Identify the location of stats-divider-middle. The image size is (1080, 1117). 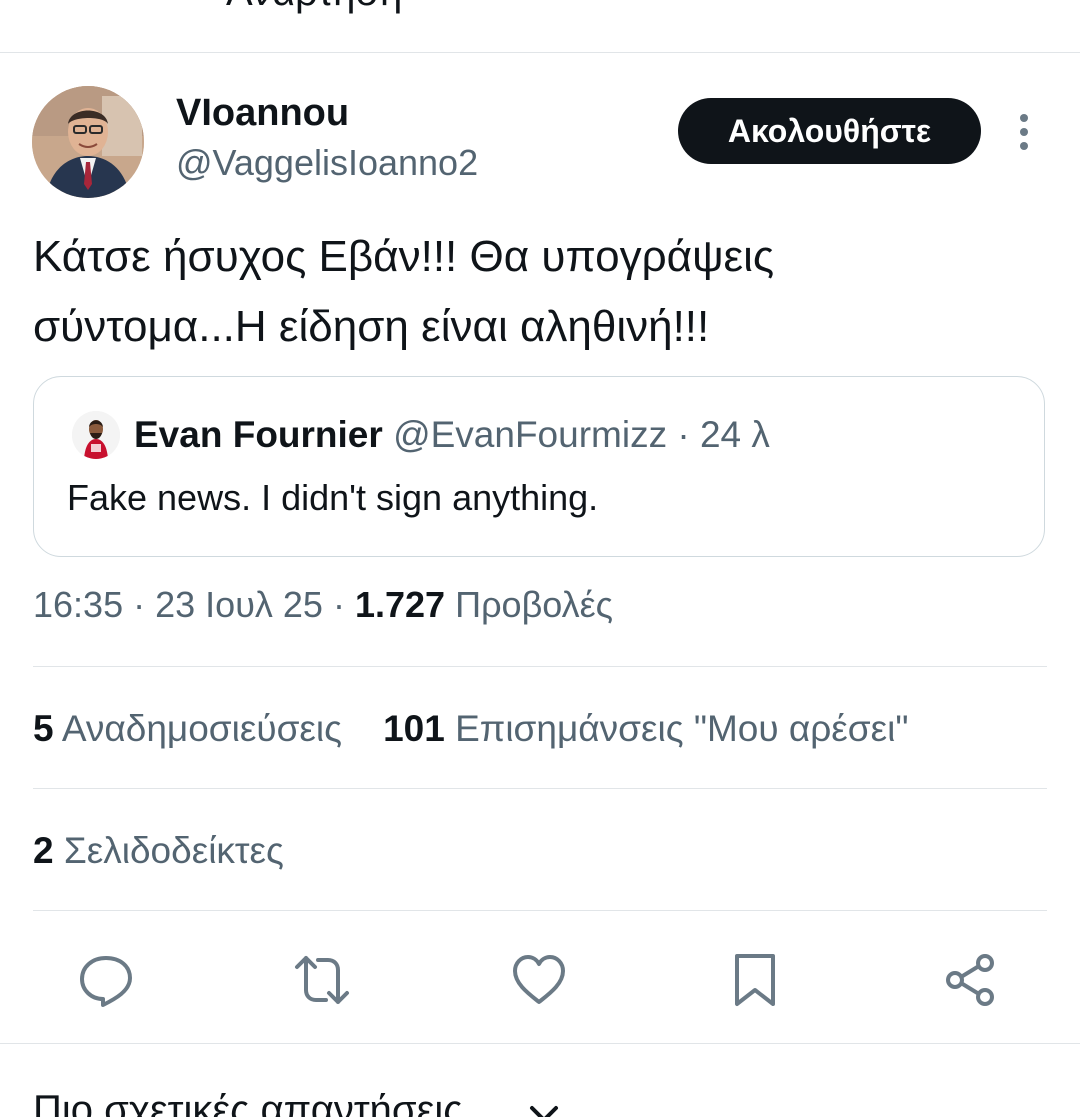
(540, 788).